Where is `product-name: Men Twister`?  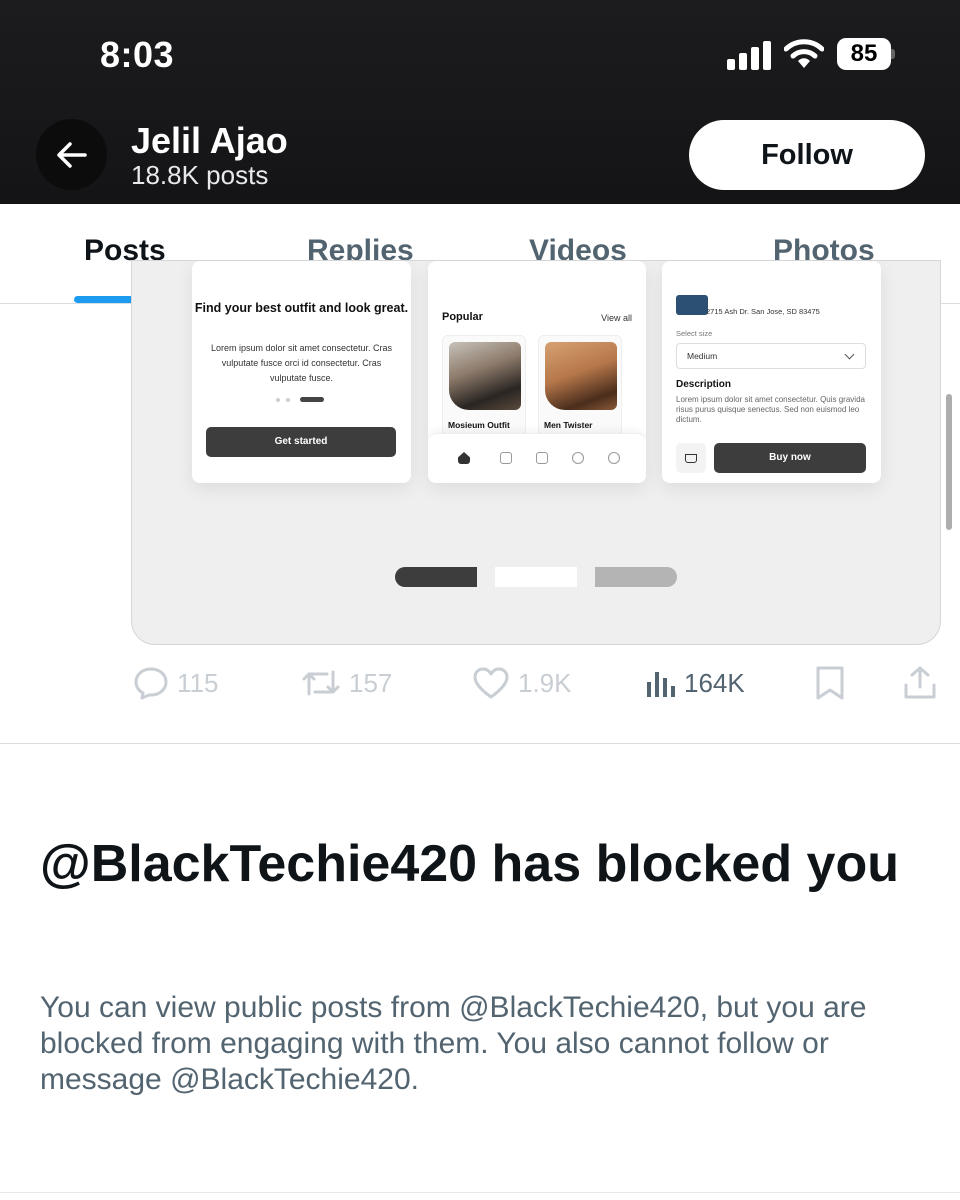
product-name: Men Twister is located at coordinates (568, 425).